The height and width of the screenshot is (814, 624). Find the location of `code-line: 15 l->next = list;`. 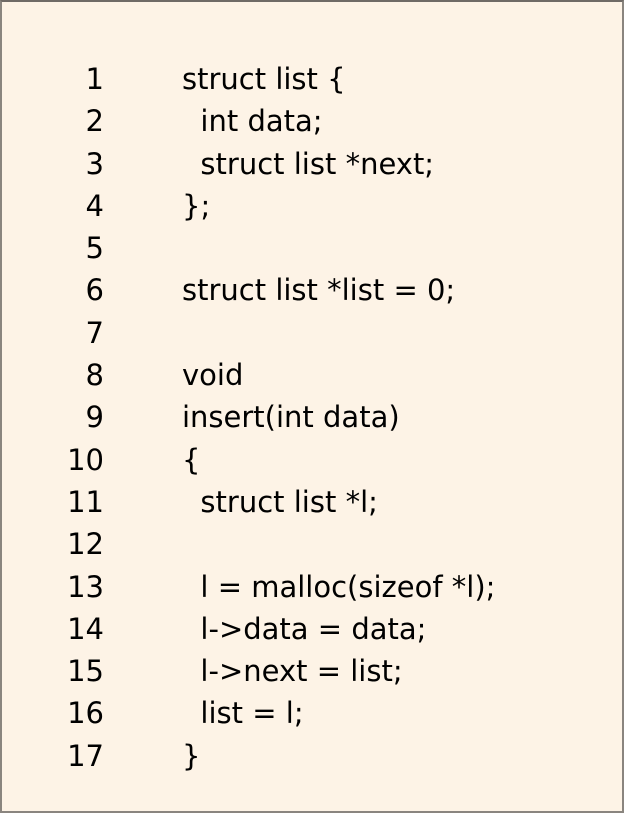

code-line: 15 l->next = list; is located at coordinates (312, 671).